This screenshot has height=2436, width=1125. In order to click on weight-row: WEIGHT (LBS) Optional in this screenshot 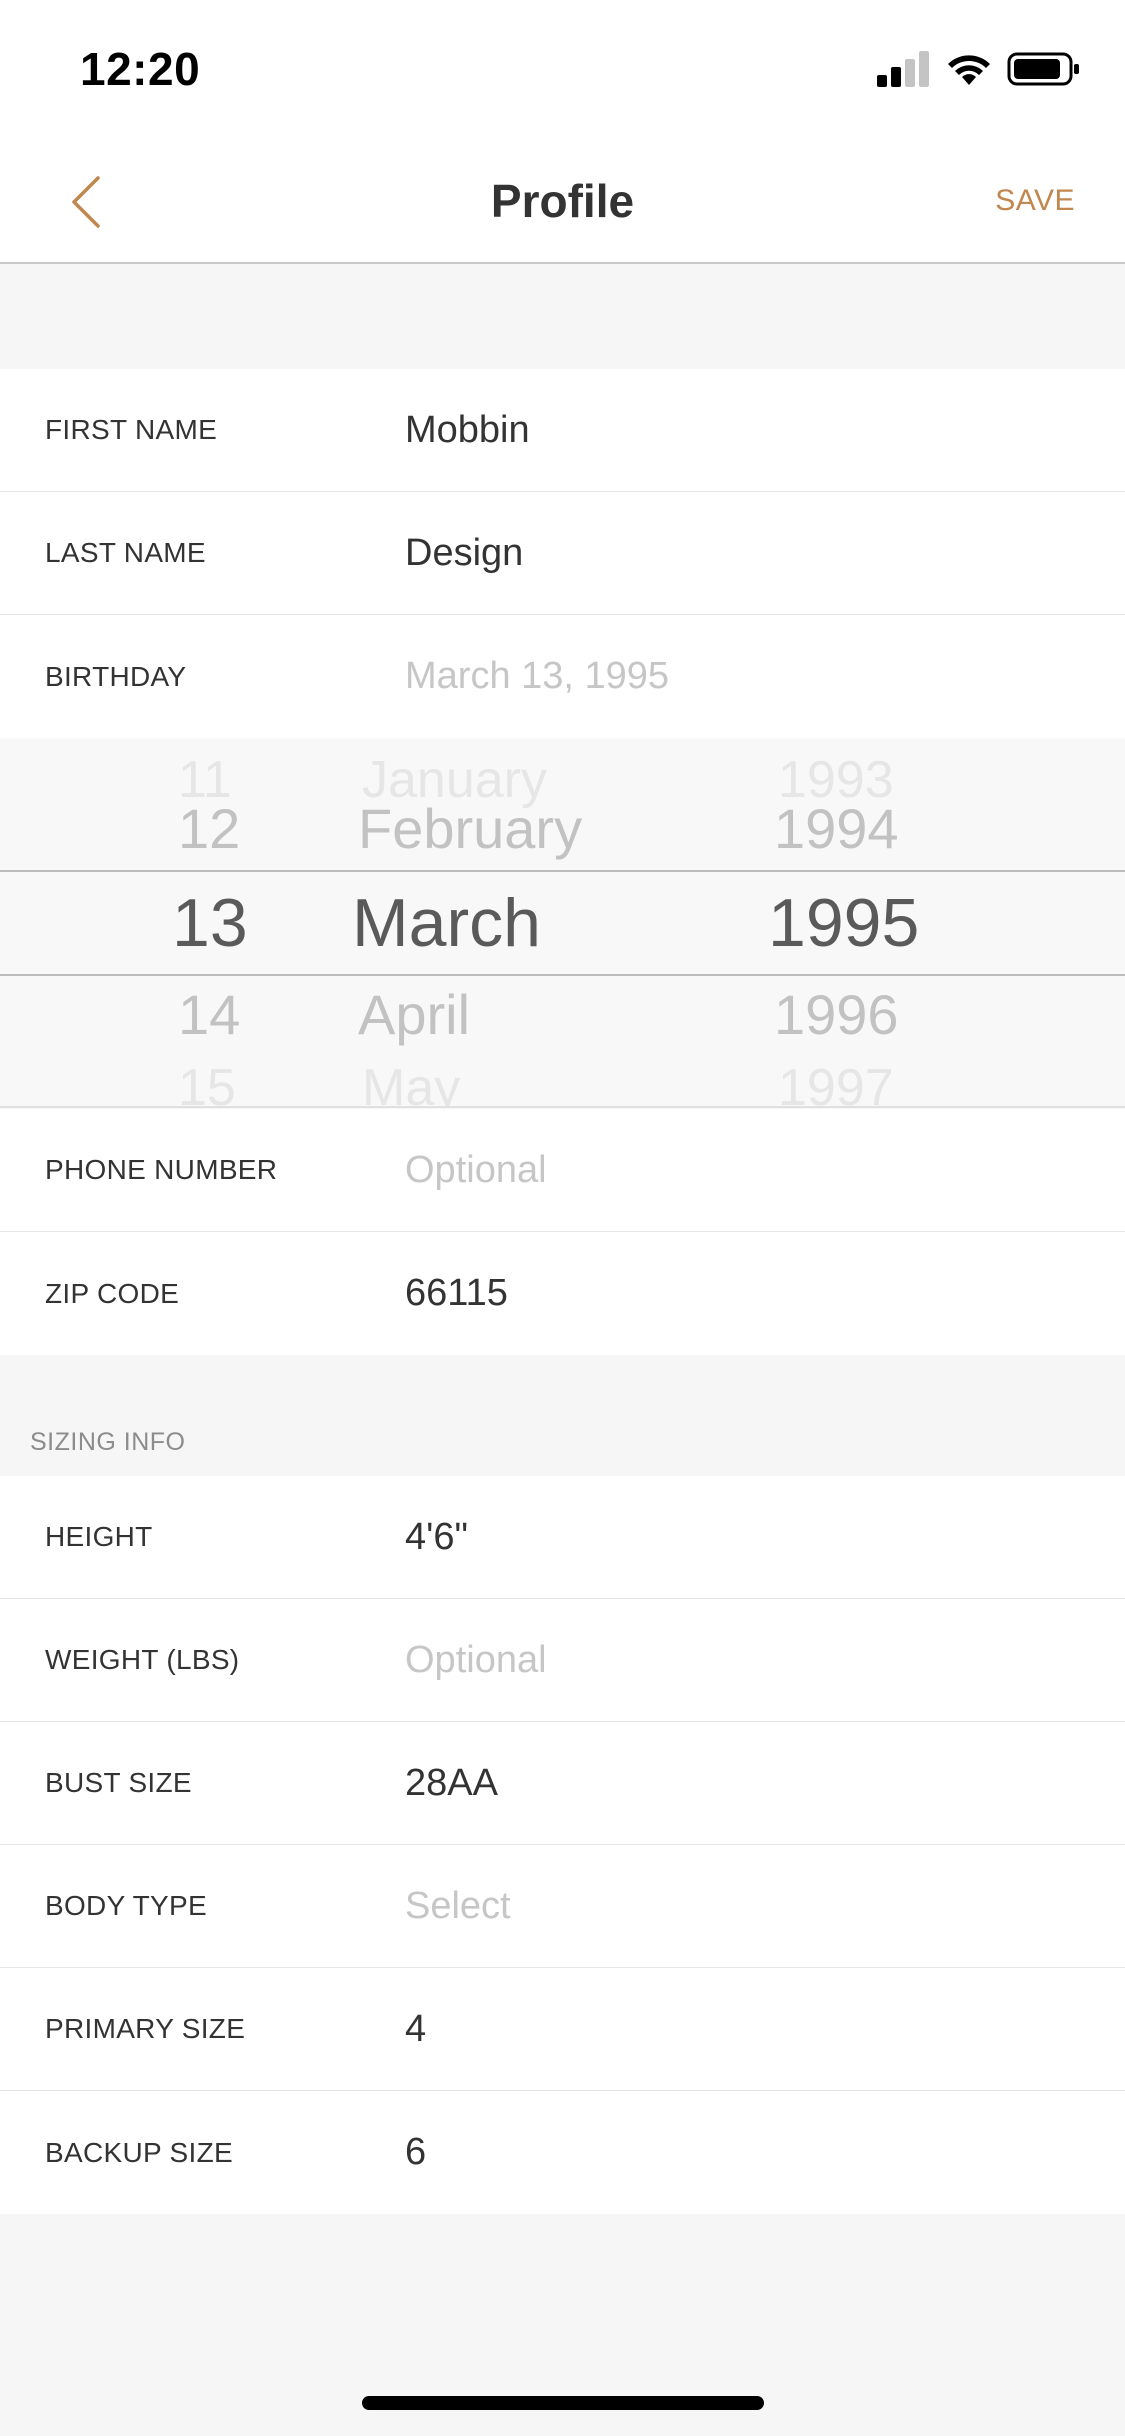, I will do `click(562, 1660)`.